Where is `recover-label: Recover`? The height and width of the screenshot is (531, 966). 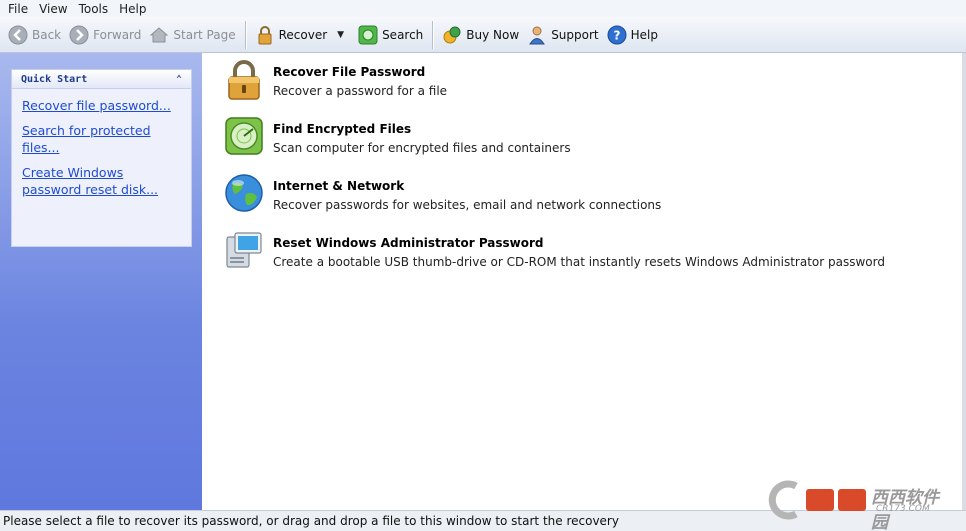
recover-label: Recover is located at coordinates (303, 34).